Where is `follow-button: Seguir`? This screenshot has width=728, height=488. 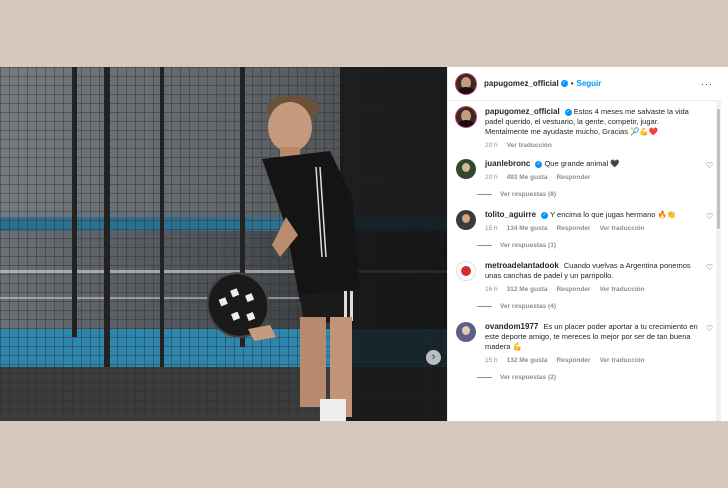
follow-button: Seguir is located at coordinates (589, 83).